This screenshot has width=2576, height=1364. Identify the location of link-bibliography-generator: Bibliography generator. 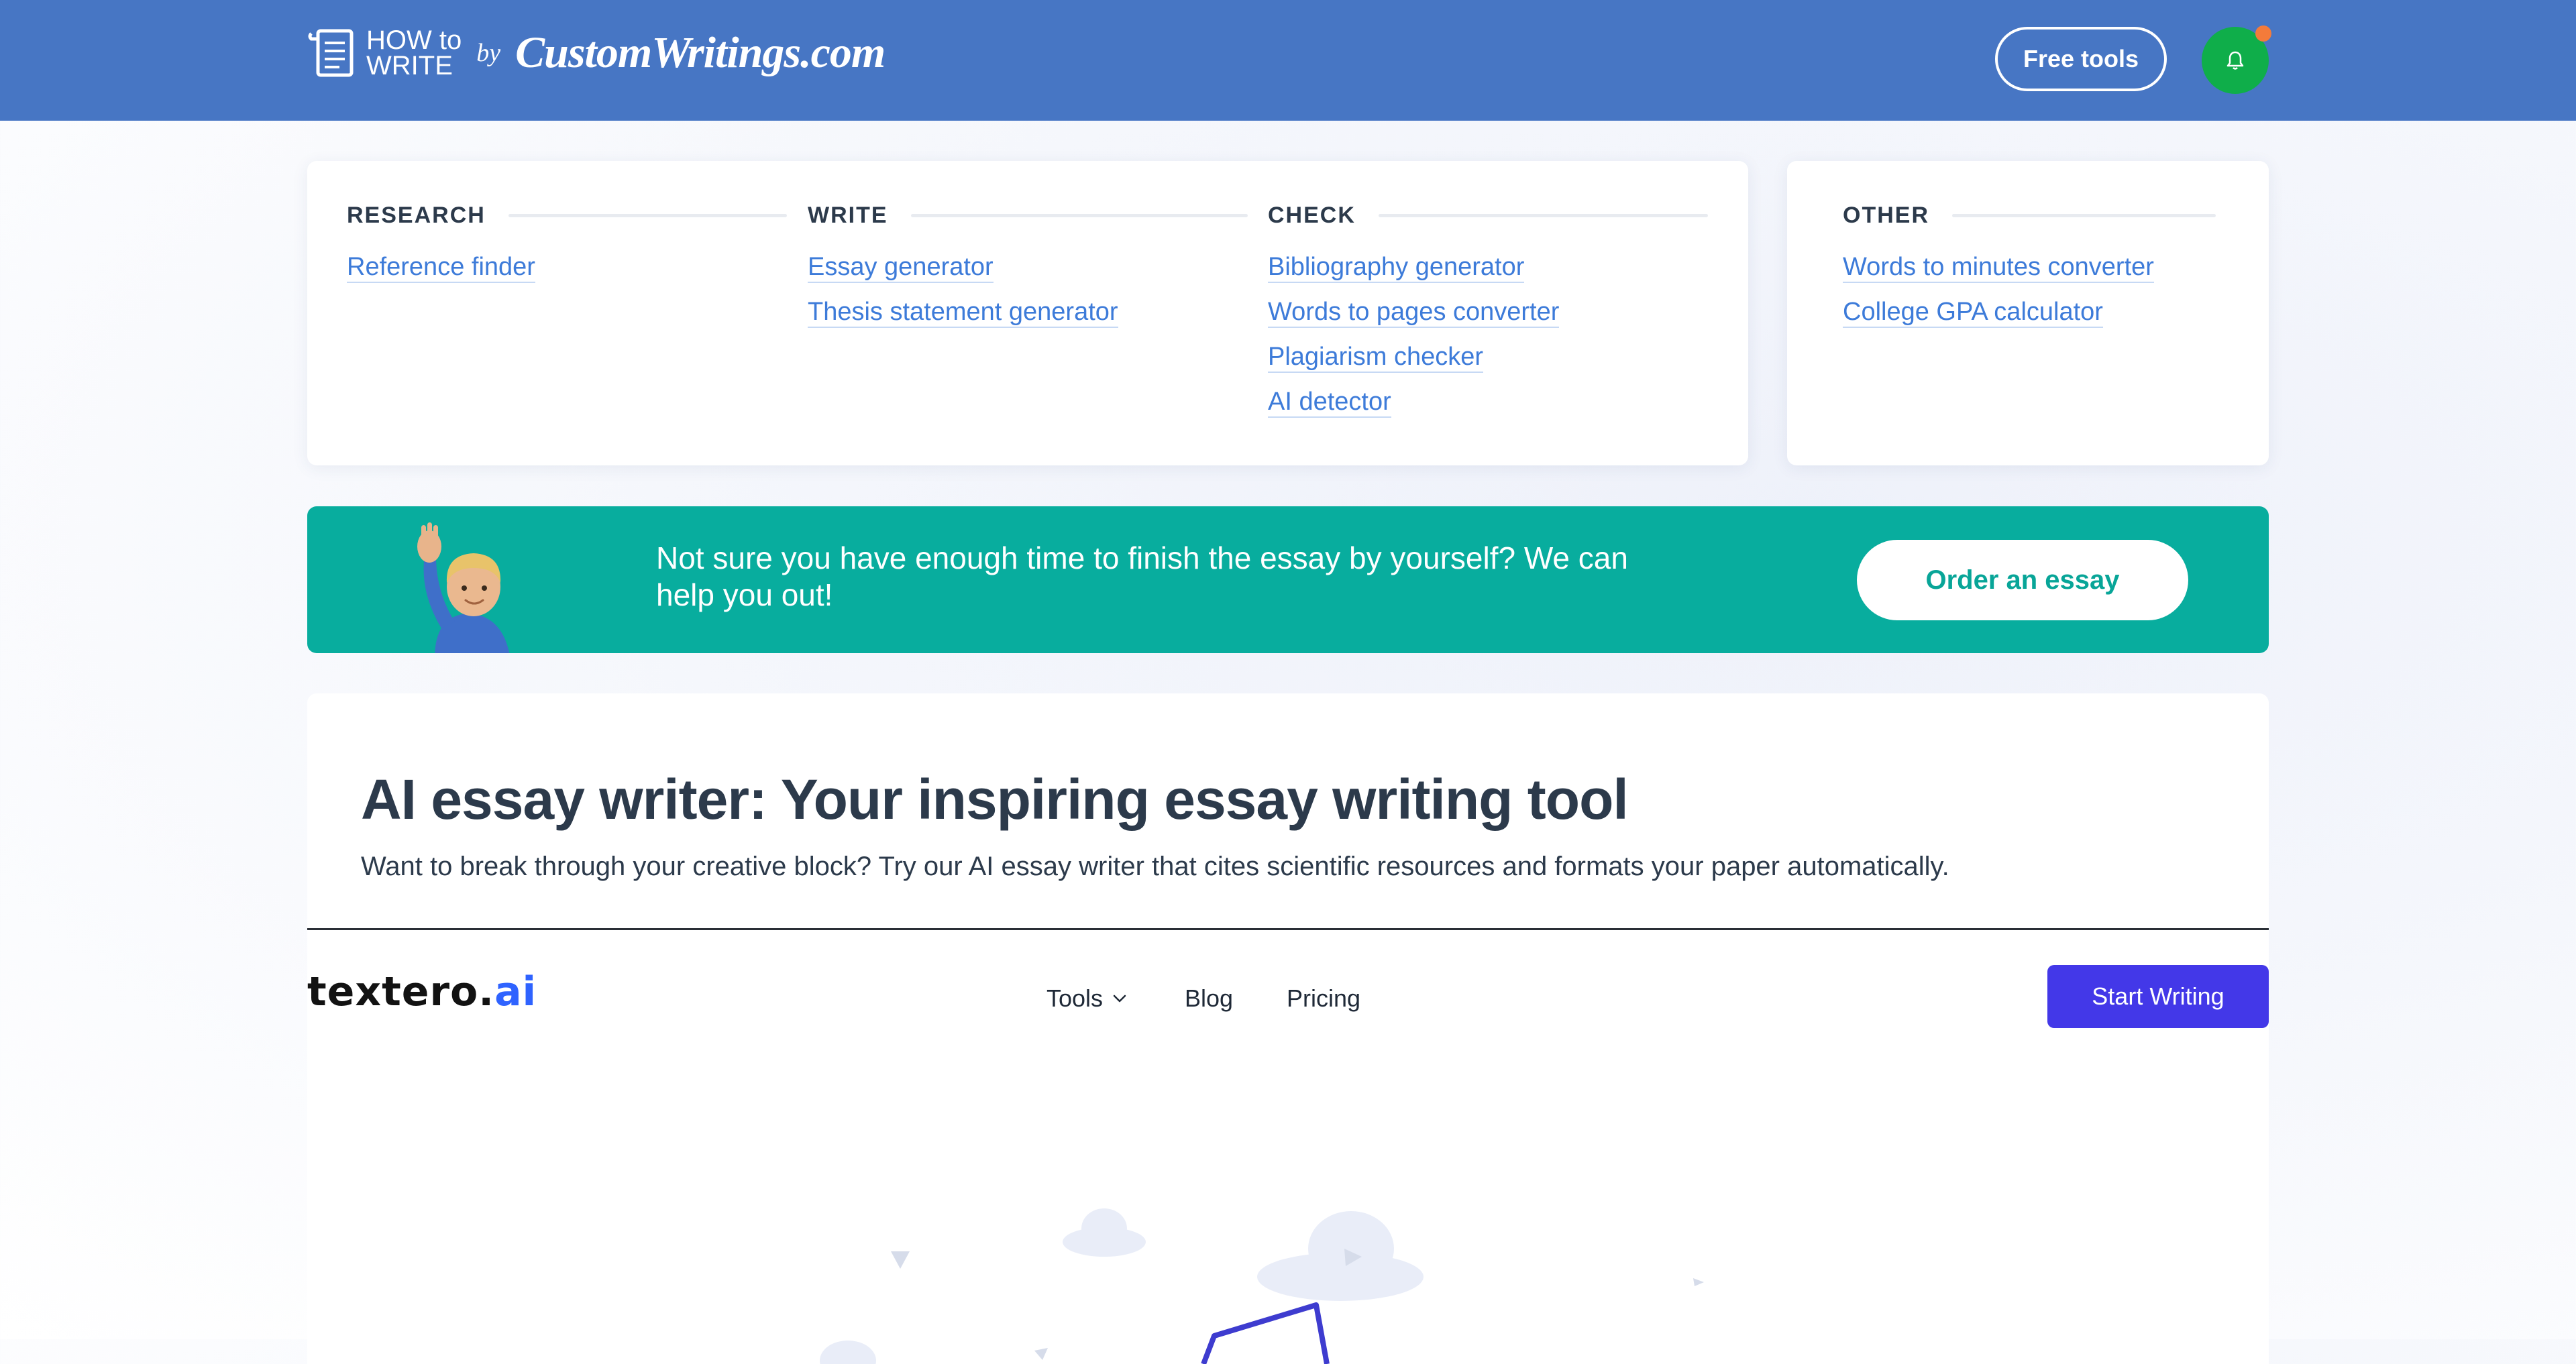
(1396, 267).